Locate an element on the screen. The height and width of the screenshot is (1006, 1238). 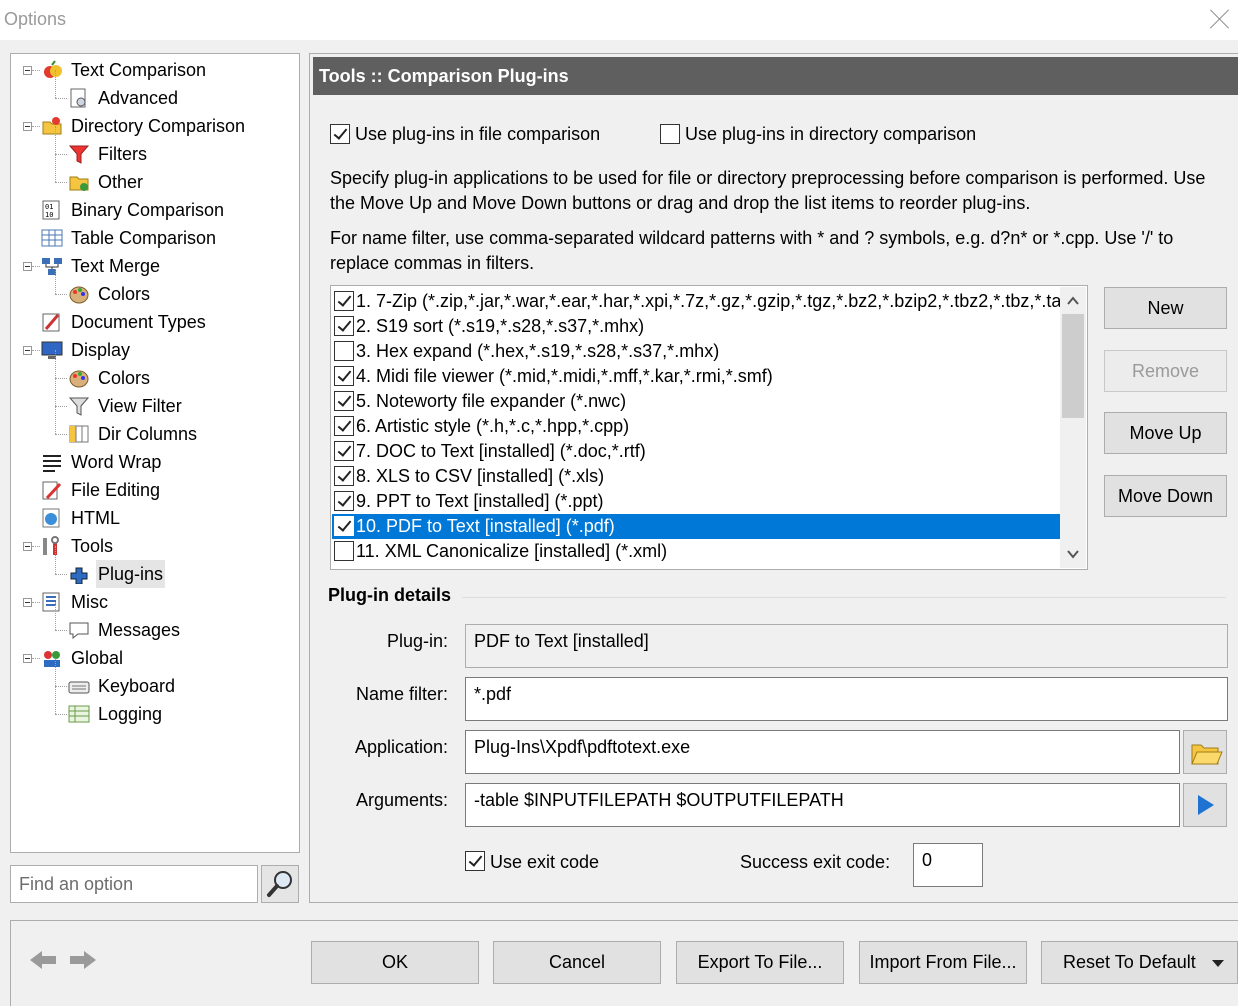
chevron-down-icon is located at coordinates (1218, 964).